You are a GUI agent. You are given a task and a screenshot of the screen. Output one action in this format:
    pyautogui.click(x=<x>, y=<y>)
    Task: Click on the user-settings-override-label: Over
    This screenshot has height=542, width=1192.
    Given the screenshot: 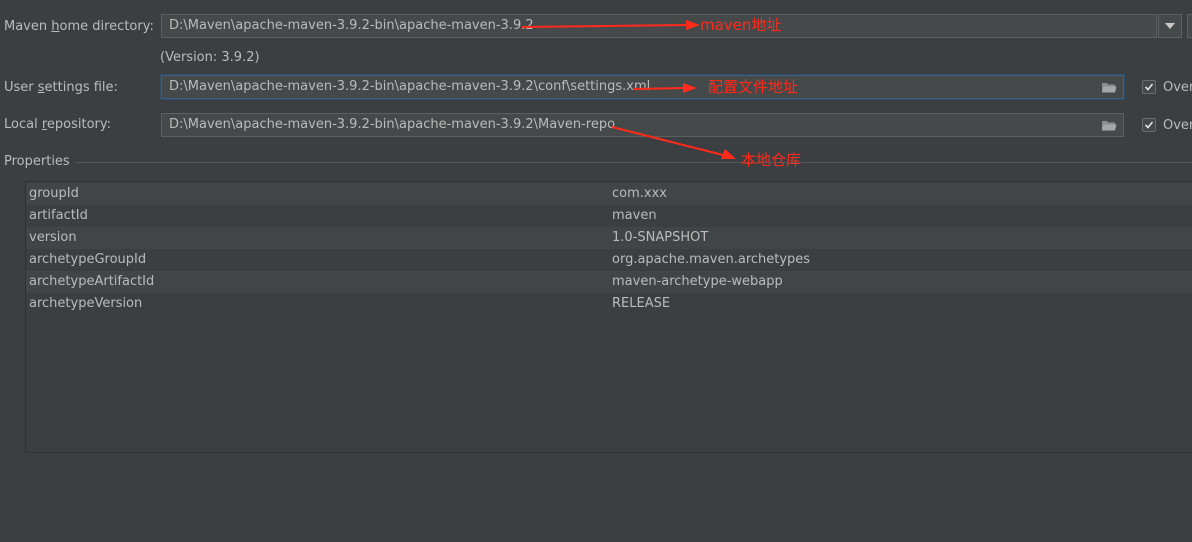 What is the action you would take?
    pyautogui.click(x=1177, y=87)
    